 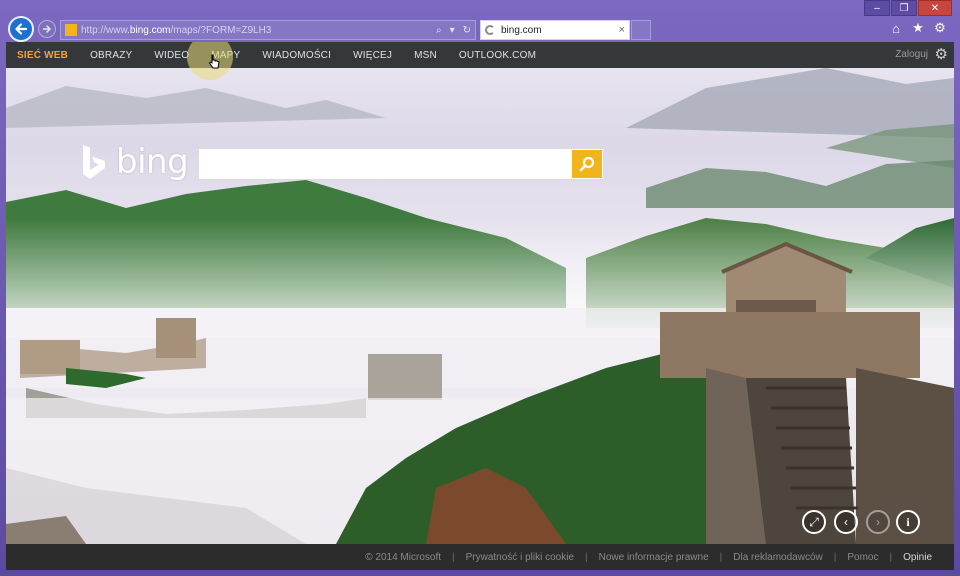 I want to click on fullscreen-button: ⤢, so click(x=814, y=522).